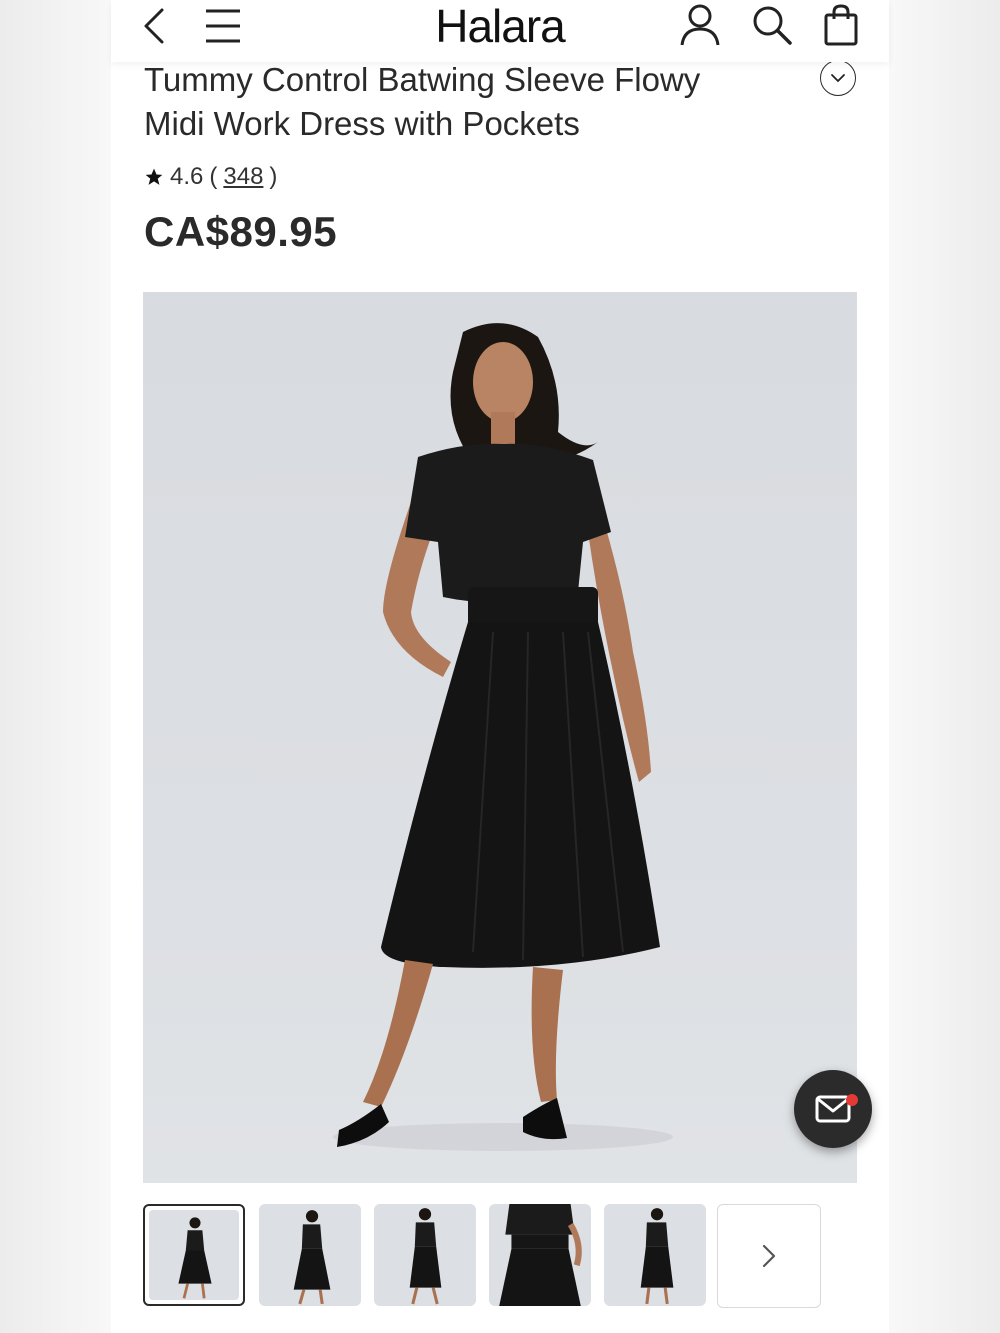 The height and width of the screenshot is (1333, 1000). I want to click on shopping-bag-icon, so click(841, 25).